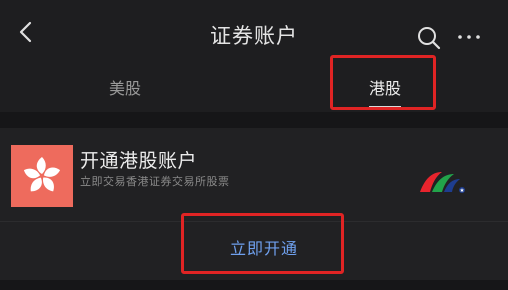 This screenshot has width=508, height=290. Describe the element at coordinates (385, 107) in the screenshot. I see `active-tab-indicator` at that location.